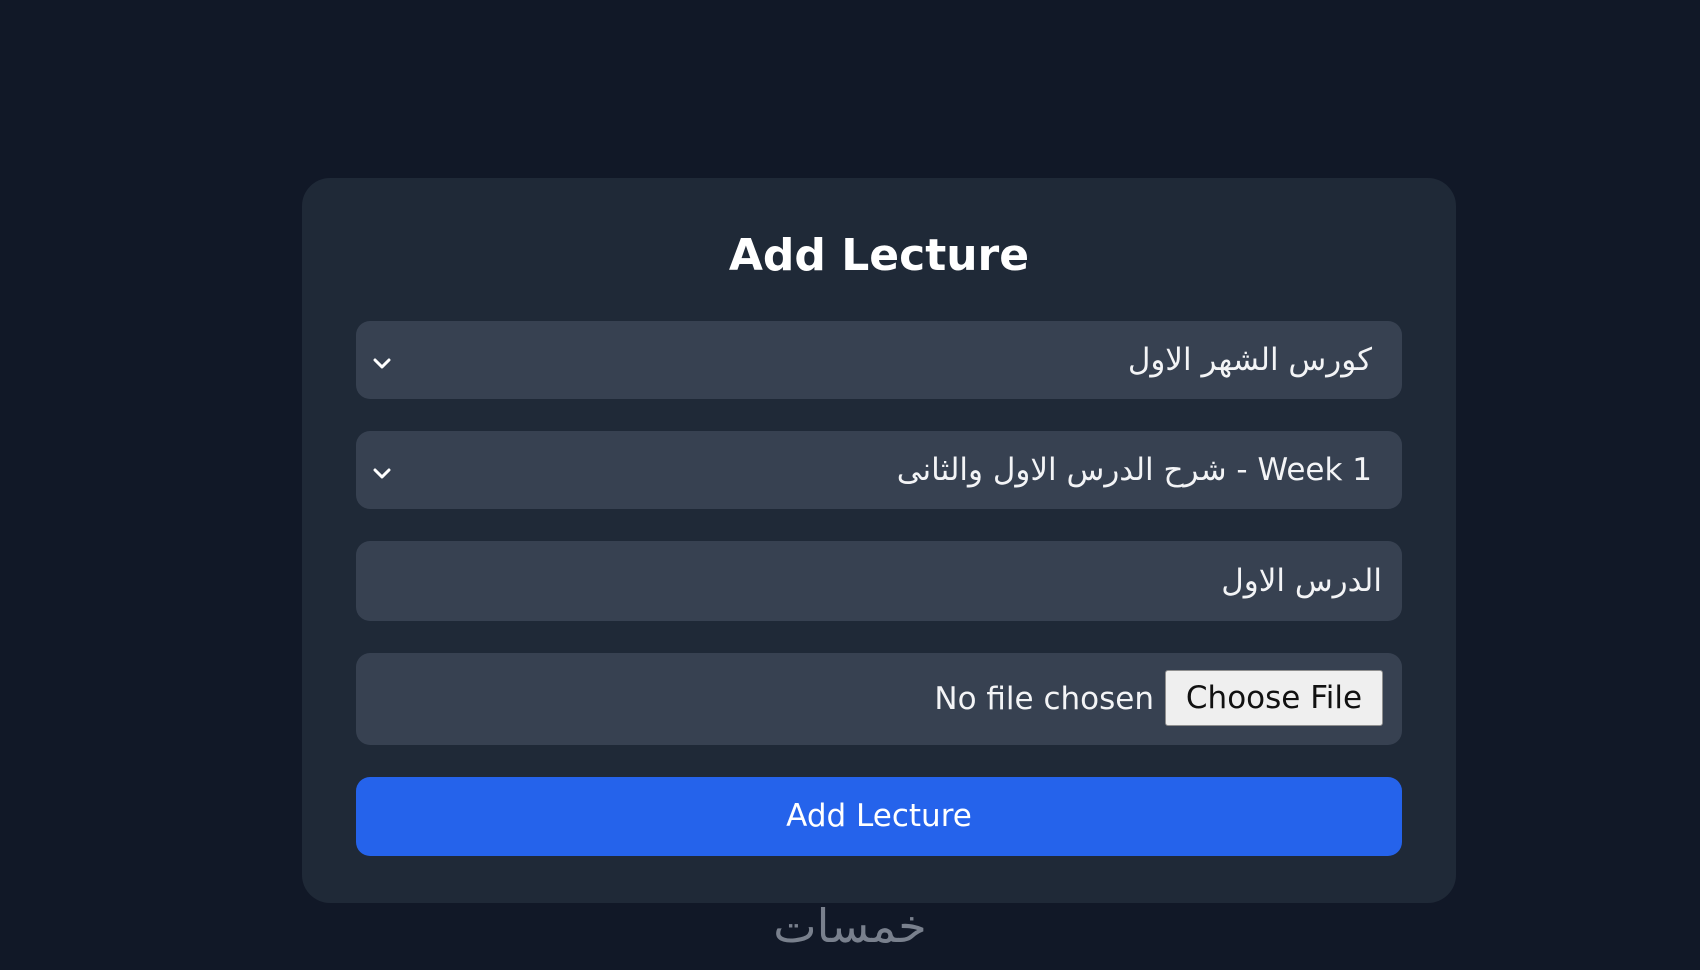  What do you see at coordinates (1274, 698) in the screenshot?
I see `choose-file-button: Choose File` at bounding box center [1274, 698].